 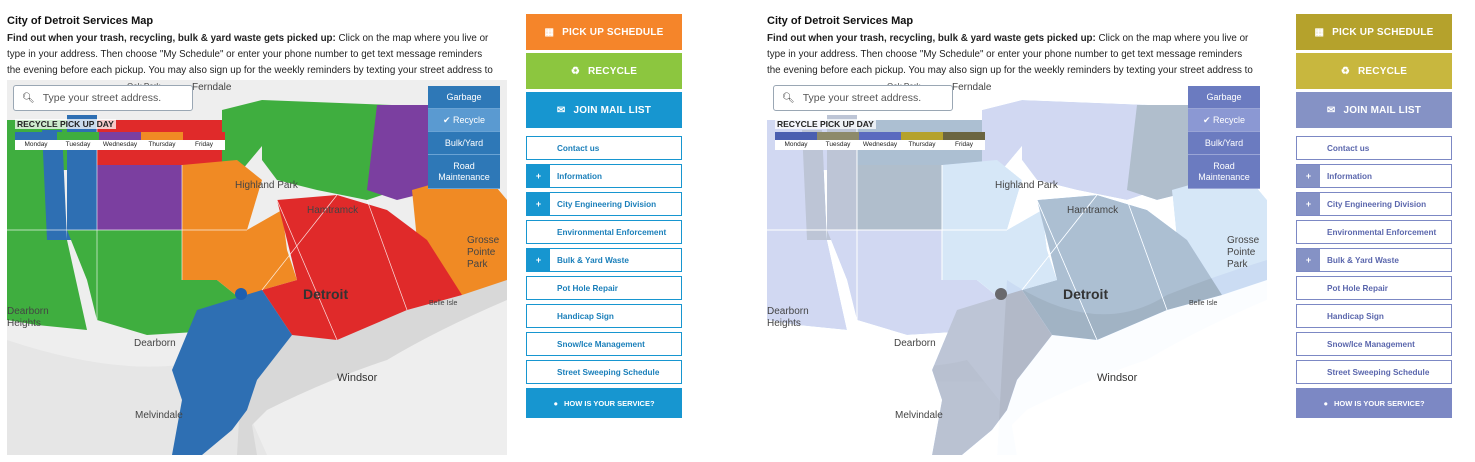 I want to click on sidebar-link-label: Contact us, so click(x=578, y=148).